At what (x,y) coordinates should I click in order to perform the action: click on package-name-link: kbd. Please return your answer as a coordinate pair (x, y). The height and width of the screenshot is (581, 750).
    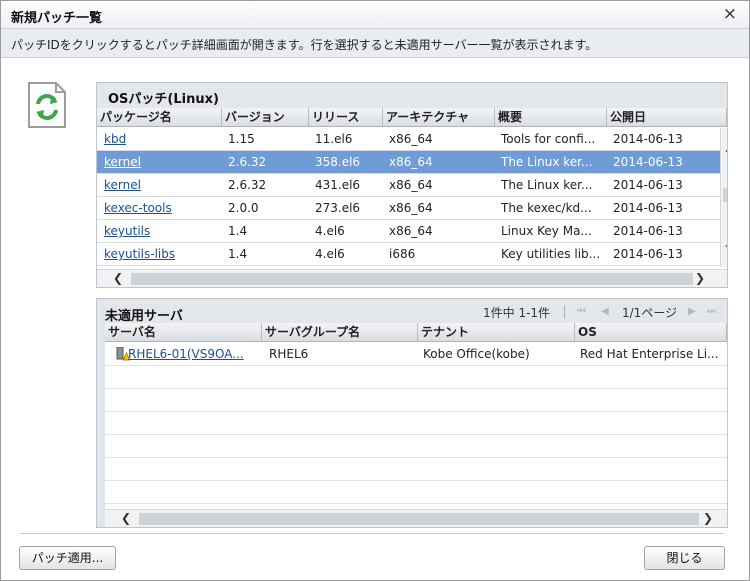
    Looking at the image, I should click on (115, 139).